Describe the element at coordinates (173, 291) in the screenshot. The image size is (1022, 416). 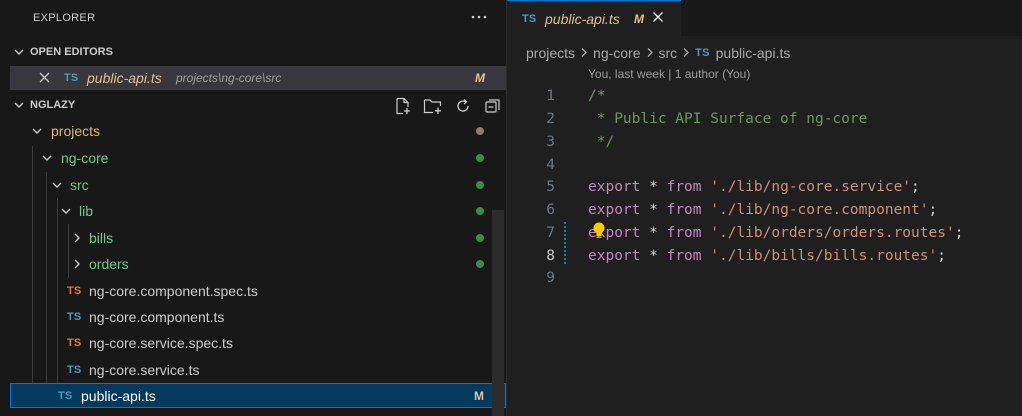
I see `tree-label: ng-core.component.spec.ts` at that location.